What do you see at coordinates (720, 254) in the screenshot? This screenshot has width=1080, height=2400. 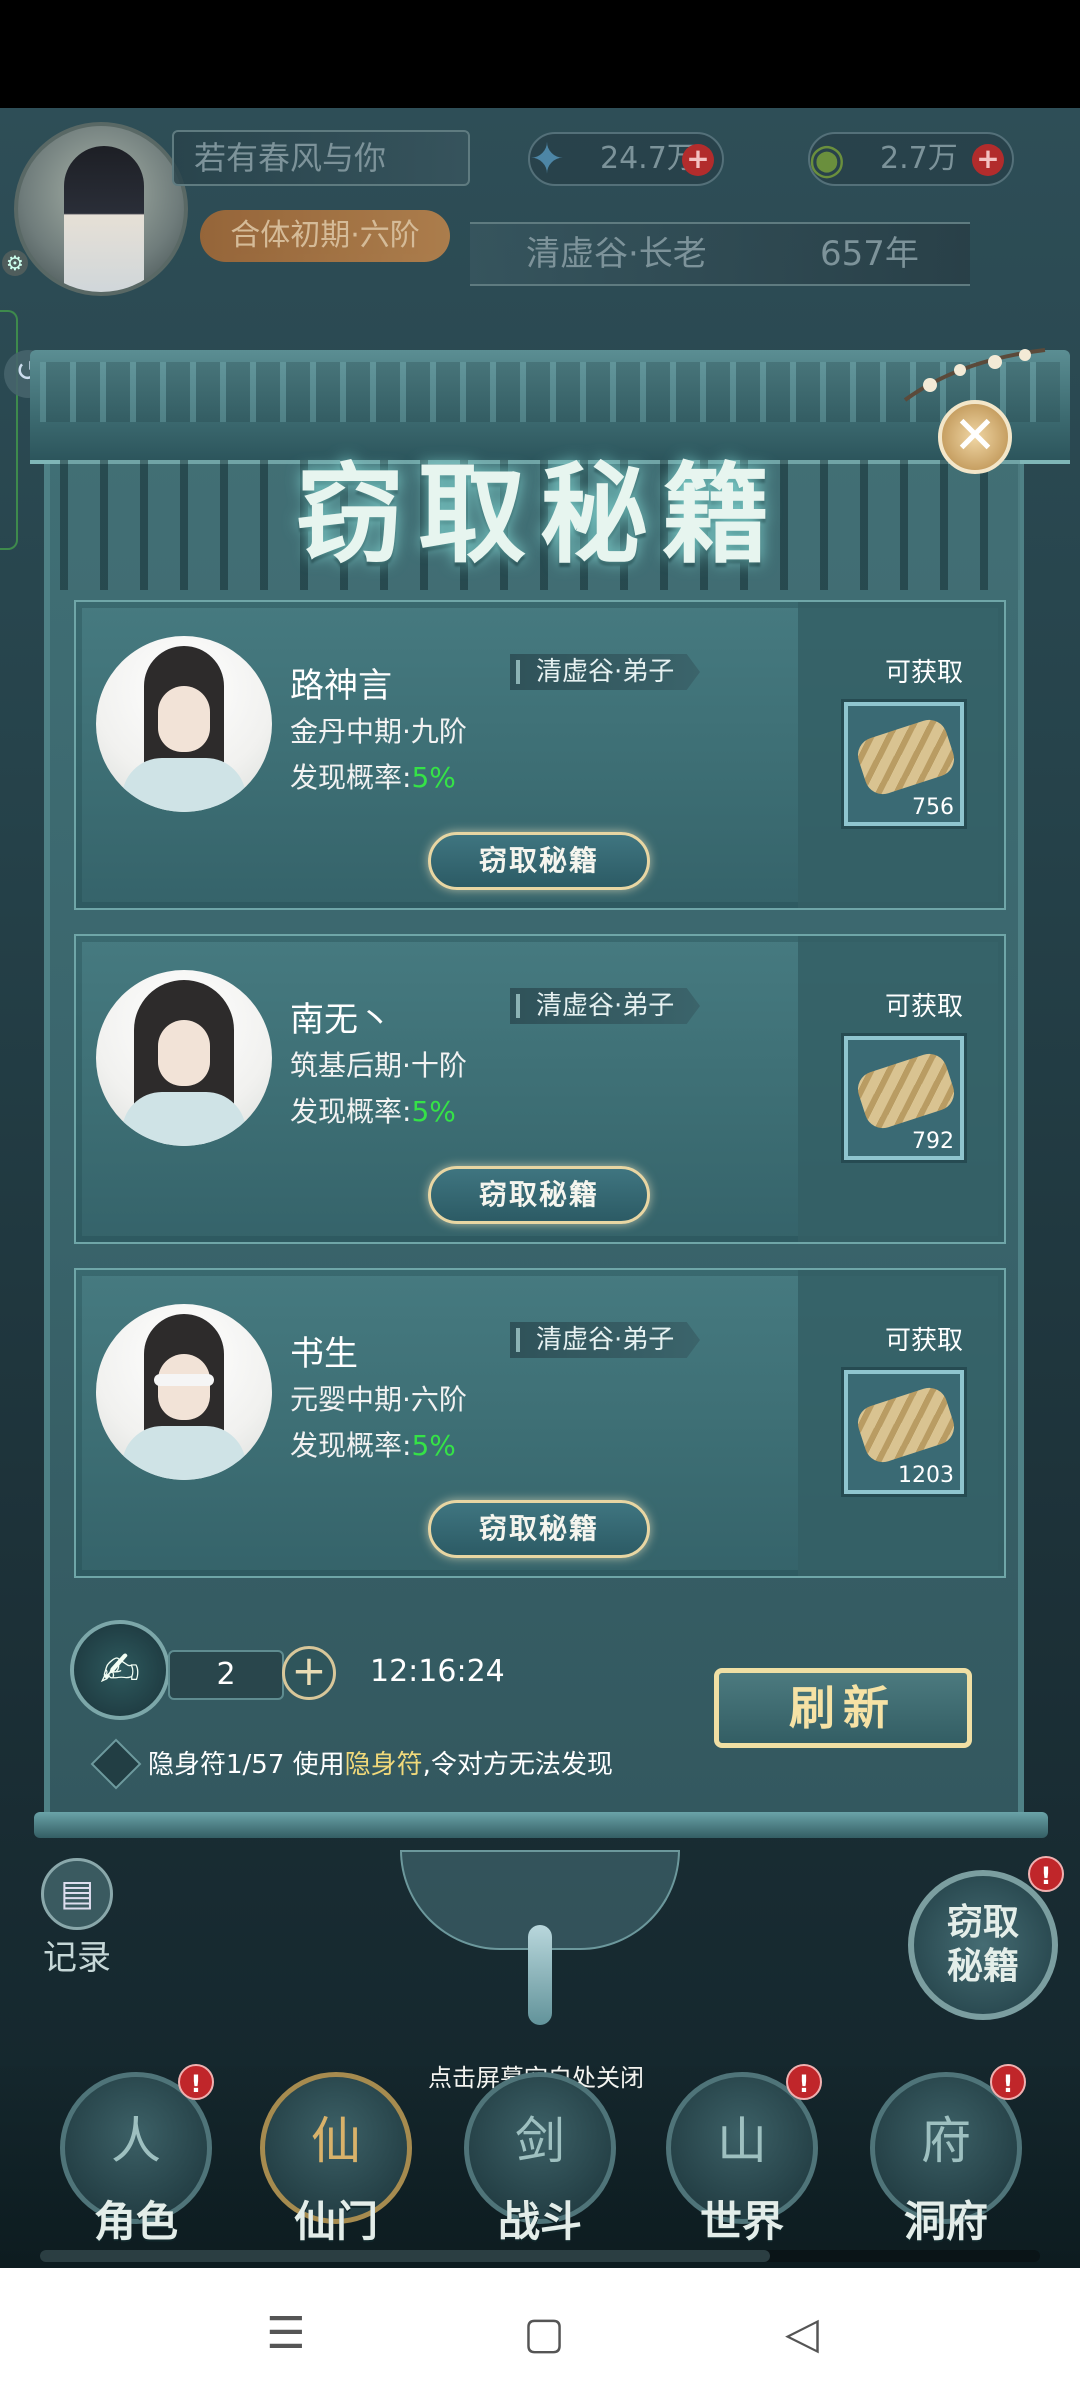 I see `sect-title-bar: 清虚谷·长老 657年` at bounding box center [720, 254].